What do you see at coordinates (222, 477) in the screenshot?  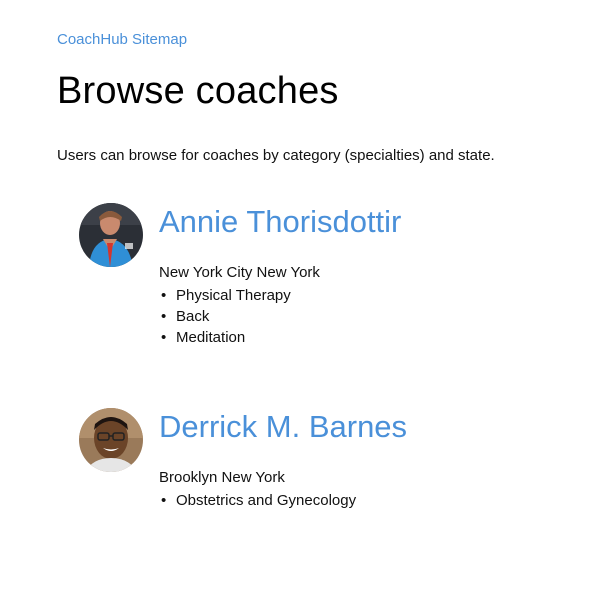 I see `coach-location: Brooklyn New York` at bounding box center [222, 477].